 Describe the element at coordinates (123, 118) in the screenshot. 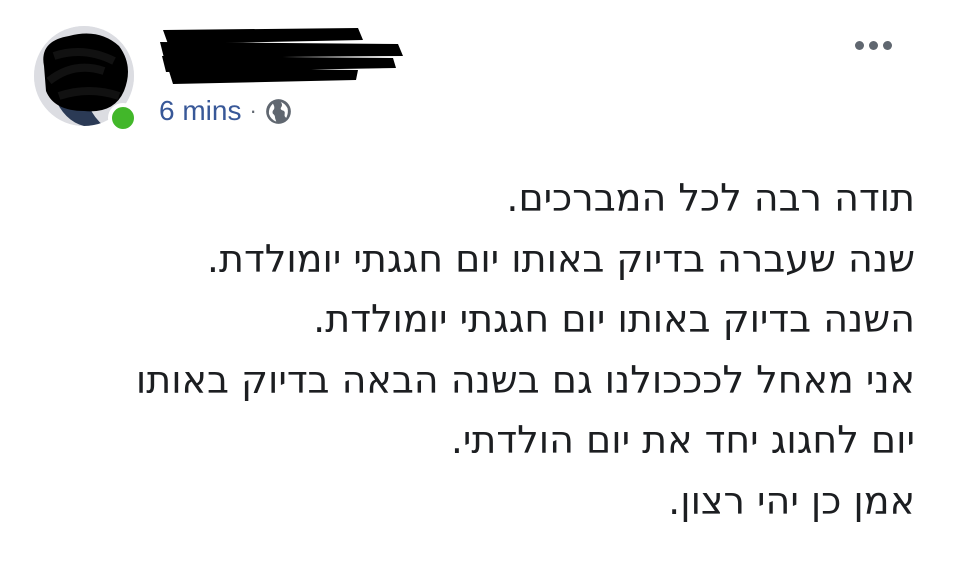

I see `online-status-indicator` at that location.